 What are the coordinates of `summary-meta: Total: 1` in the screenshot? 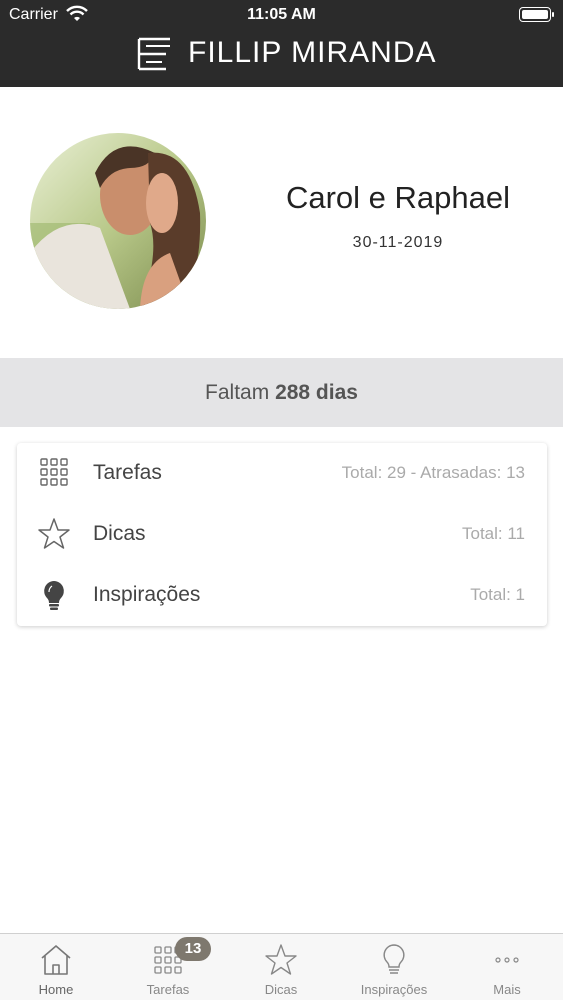 It's located at (497, 594).